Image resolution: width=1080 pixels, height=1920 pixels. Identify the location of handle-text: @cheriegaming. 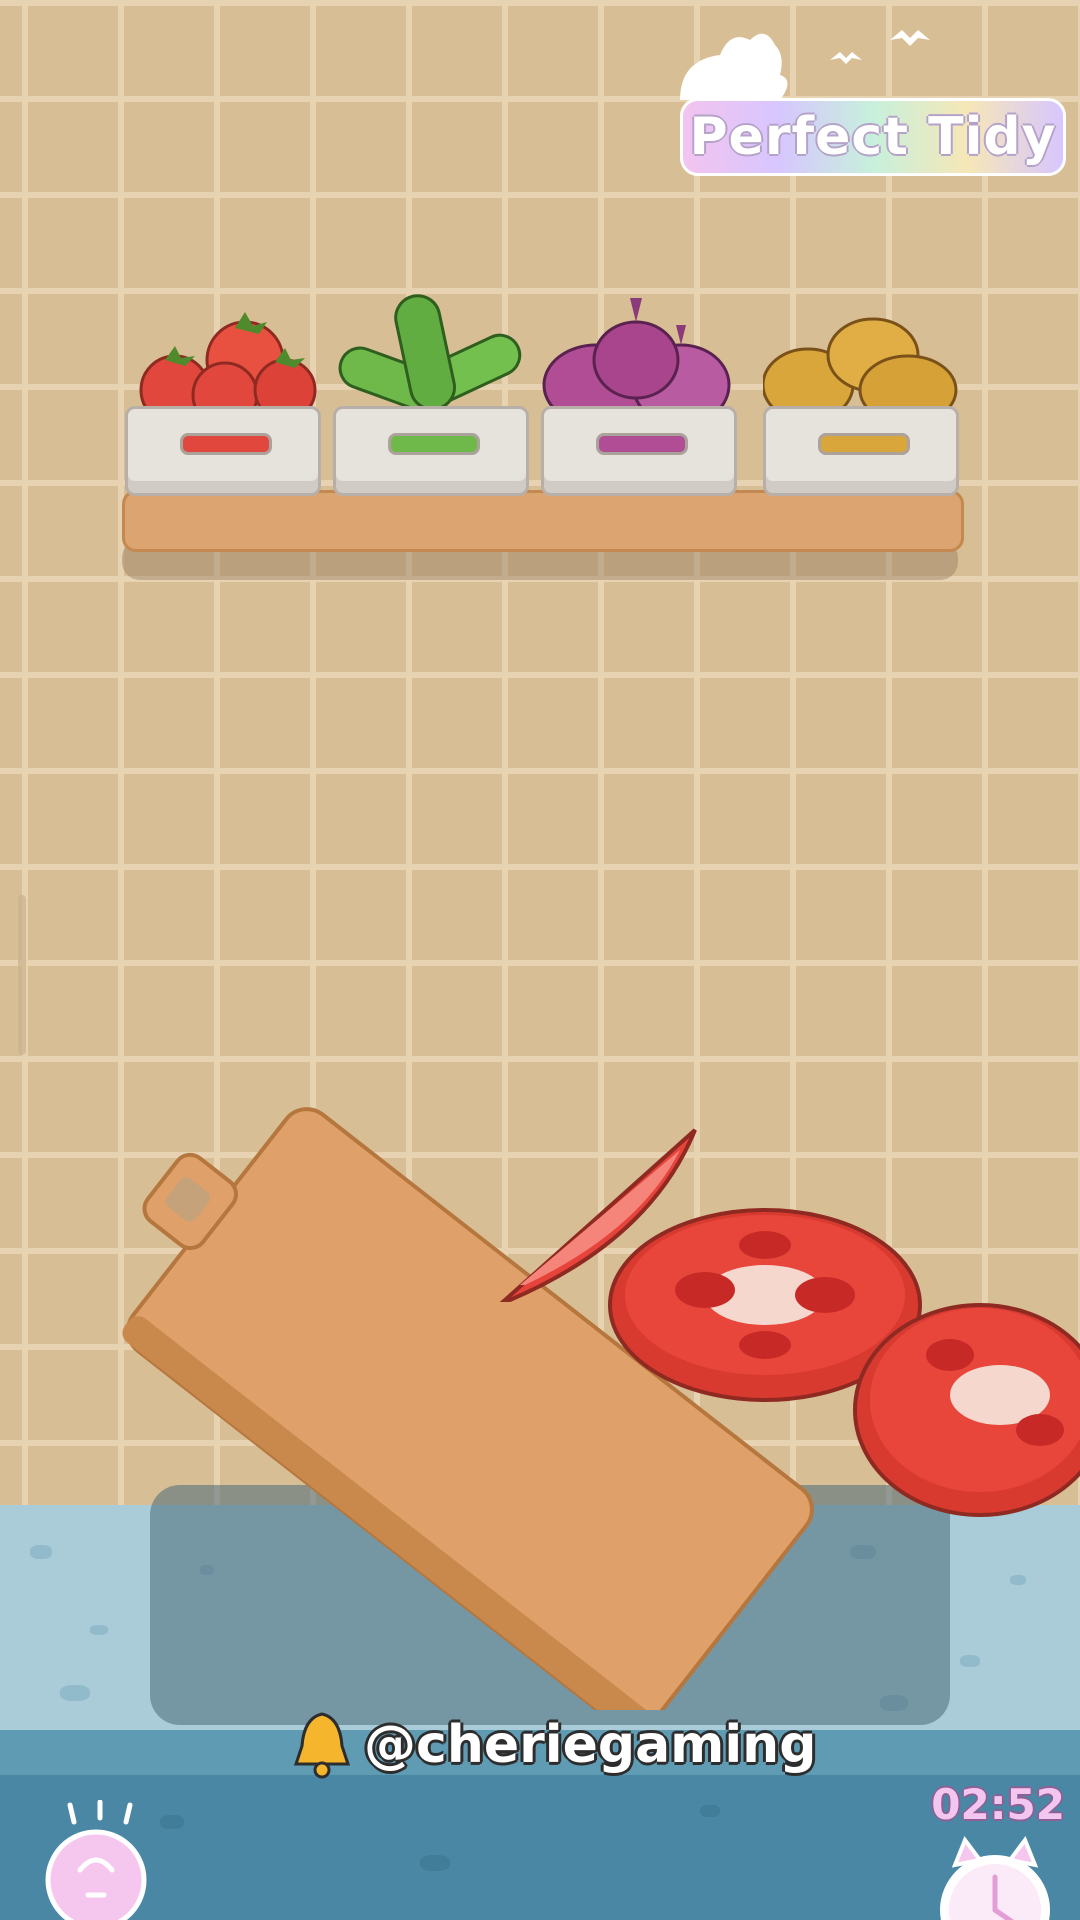
(590, 1745).